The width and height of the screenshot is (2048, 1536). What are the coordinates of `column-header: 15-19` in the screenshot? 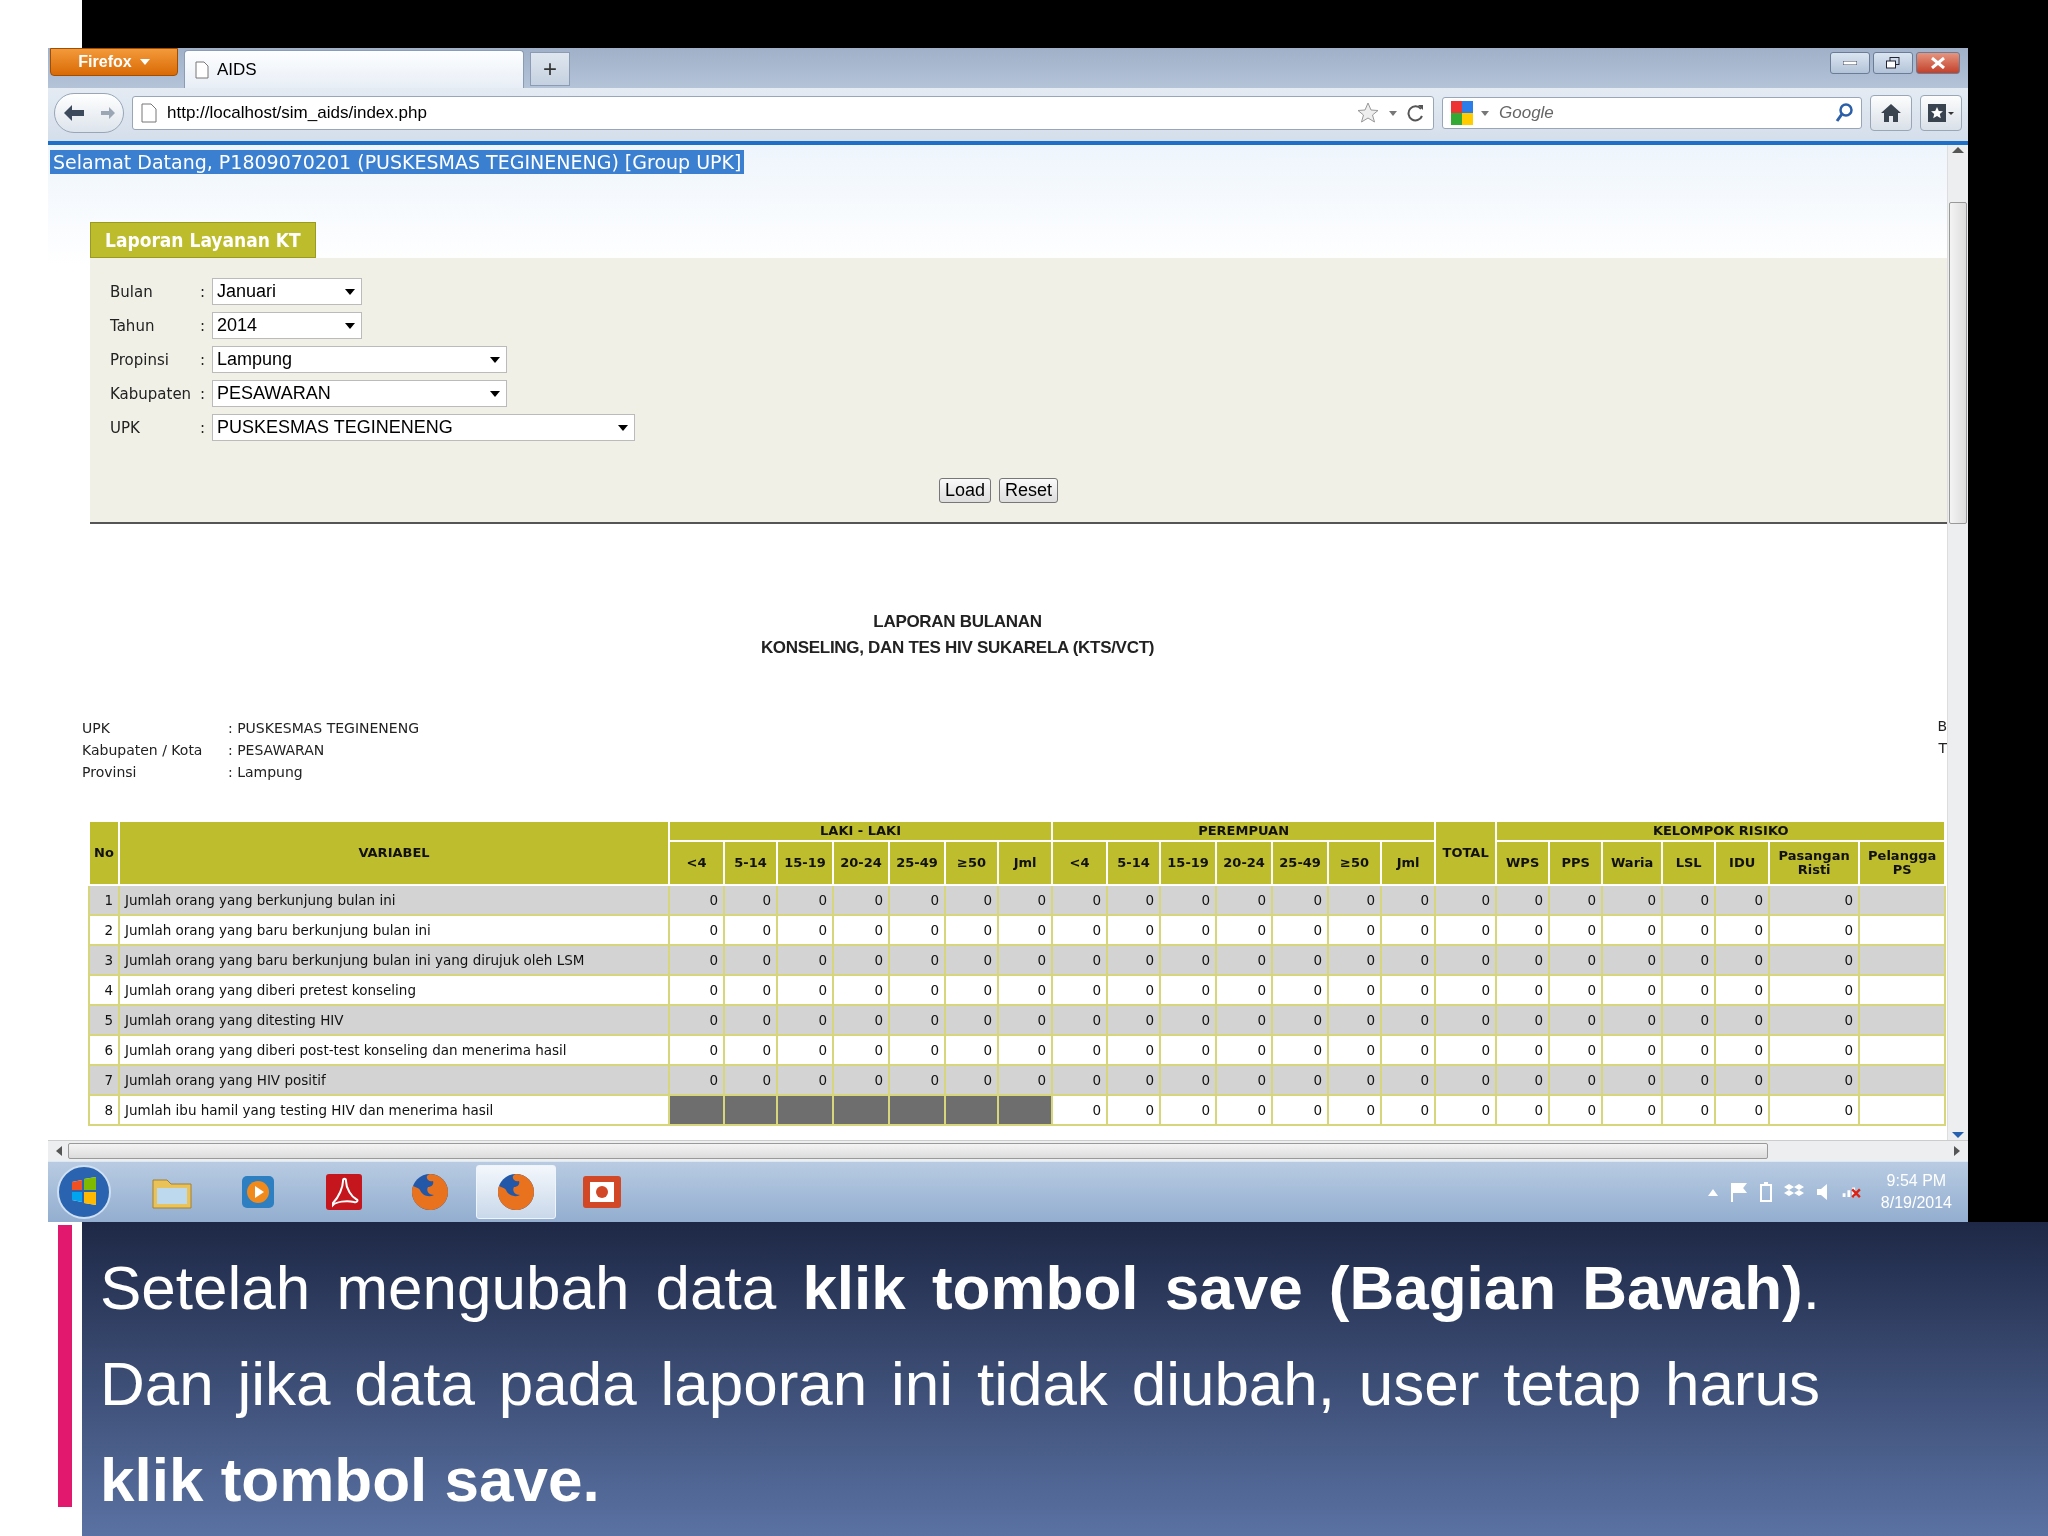 It's located at (805, 863).